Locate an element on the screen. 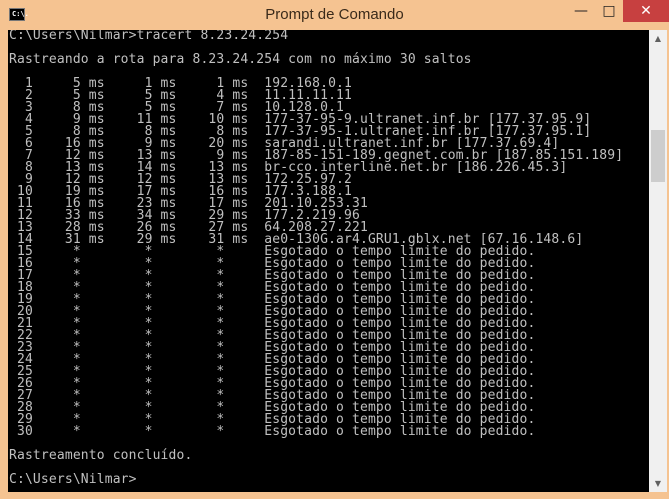 This screenshot has height=499, width=669. minimize-button: — is located at coordinates (581, 11).